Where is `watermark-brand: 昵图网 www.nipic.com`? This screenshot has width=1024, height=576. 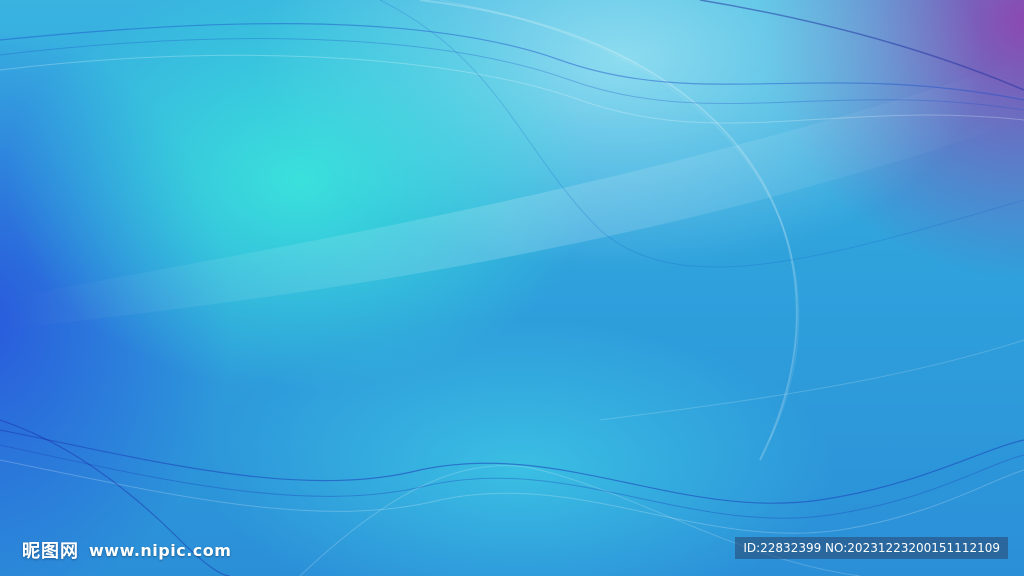 watermark-brand: 昵图网 www.nipic.com is located at coordinates (126, 550).